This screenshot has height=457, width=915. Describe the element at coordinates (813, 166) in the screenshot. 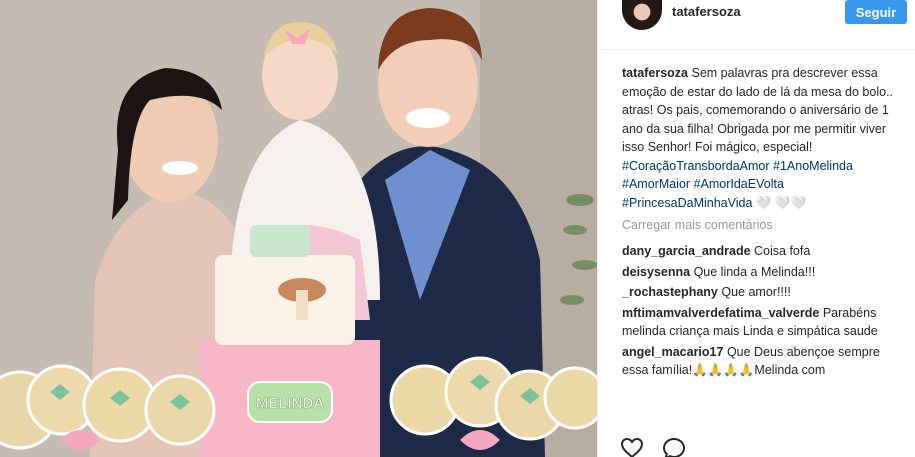

I see `hashtag-link: #1AnoMelinda` at that location.